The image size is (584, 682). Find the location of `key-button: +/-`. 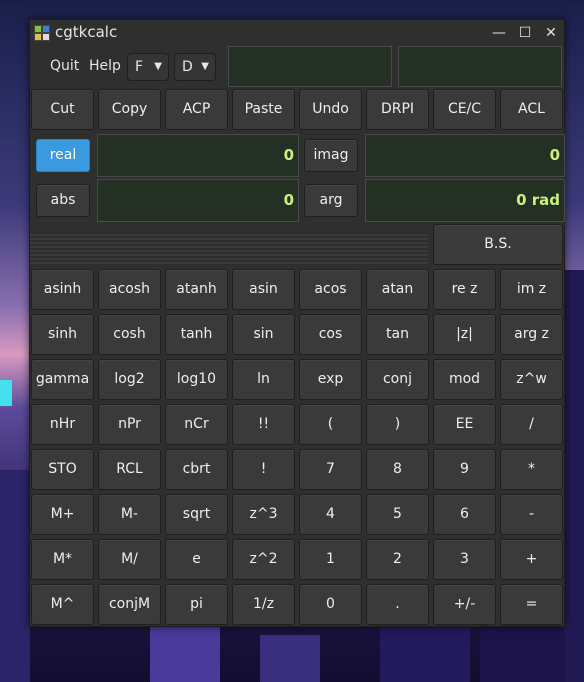

key-button: +/- is located at coordinates (464, 604).